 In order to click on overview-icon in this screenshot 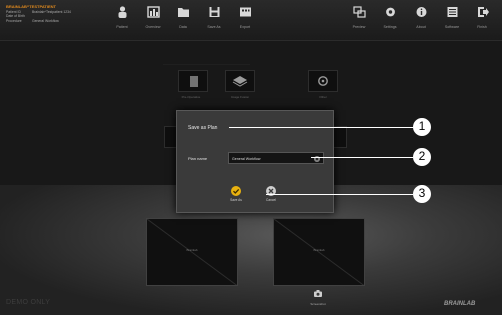, I will do `click(153, 12)`.